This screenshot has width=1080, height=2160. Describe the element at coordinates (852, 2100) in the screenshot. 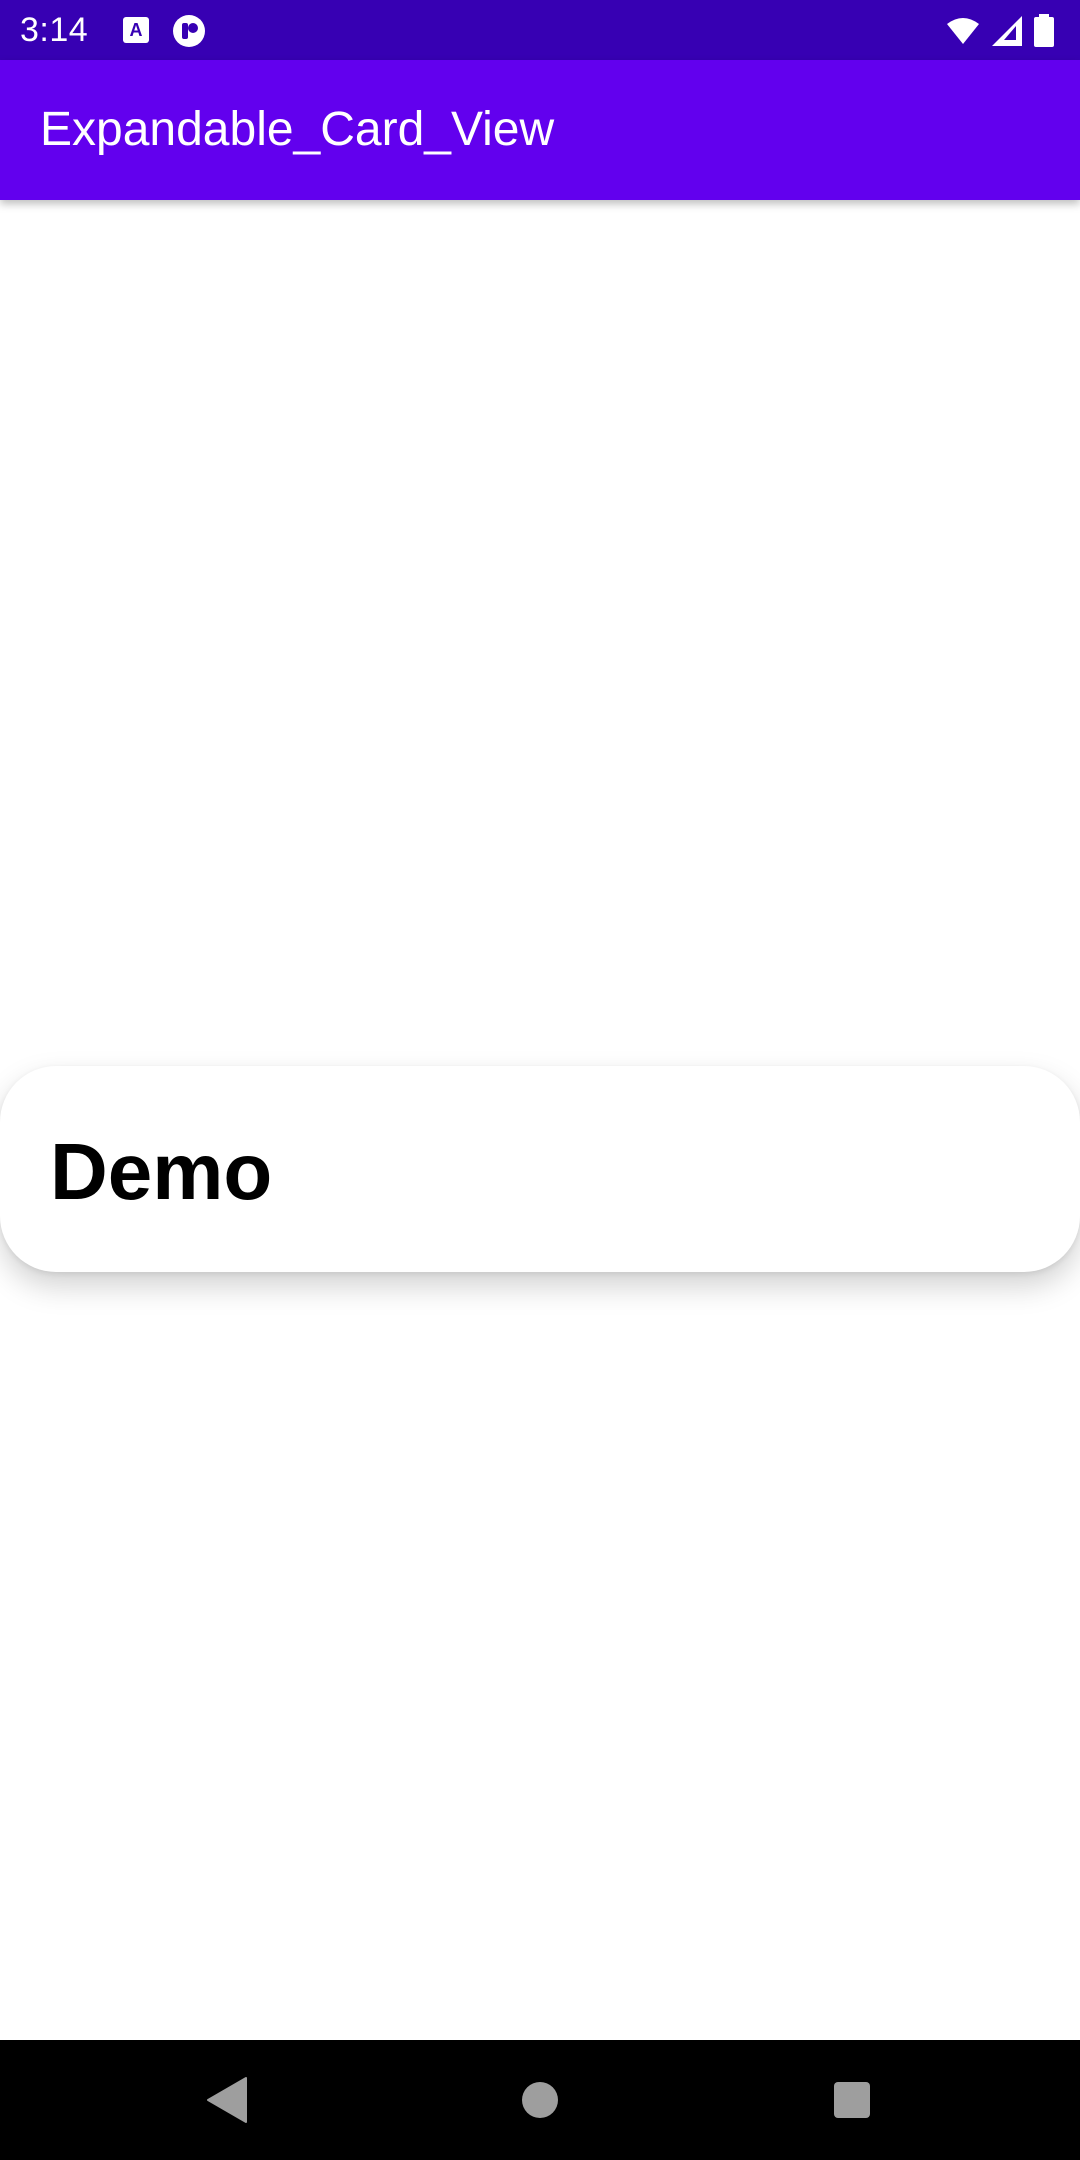

I see `recents-icon` at that location.